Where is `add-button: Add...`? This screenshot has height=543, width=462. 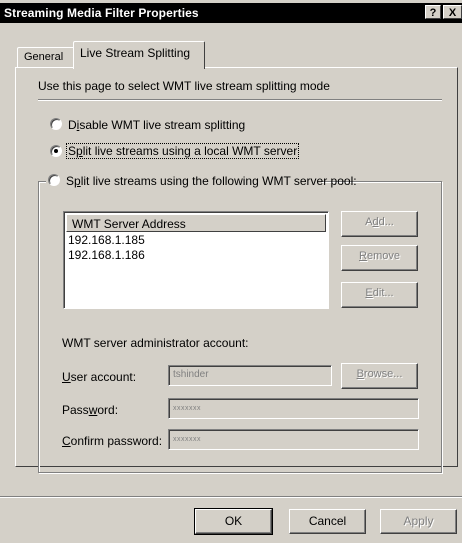 add-button: Add... is located at coordinates (379, 224).